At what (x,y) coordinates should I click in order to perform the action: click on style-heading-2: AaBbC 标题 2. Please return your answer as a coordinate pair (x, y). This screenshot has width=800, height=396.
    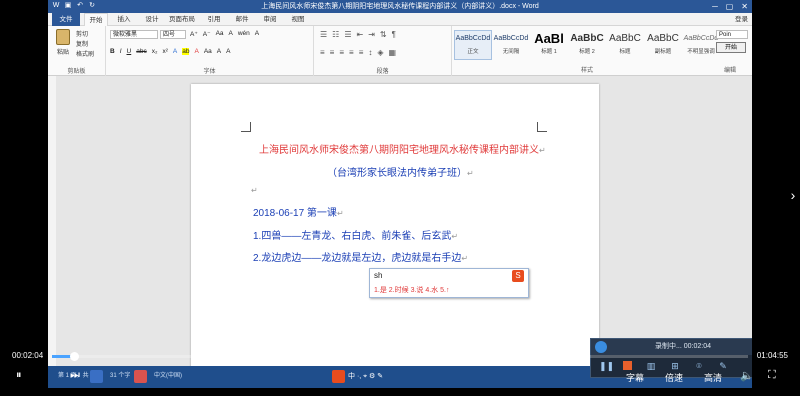
    Looking at the image, I should click on (587, 45).